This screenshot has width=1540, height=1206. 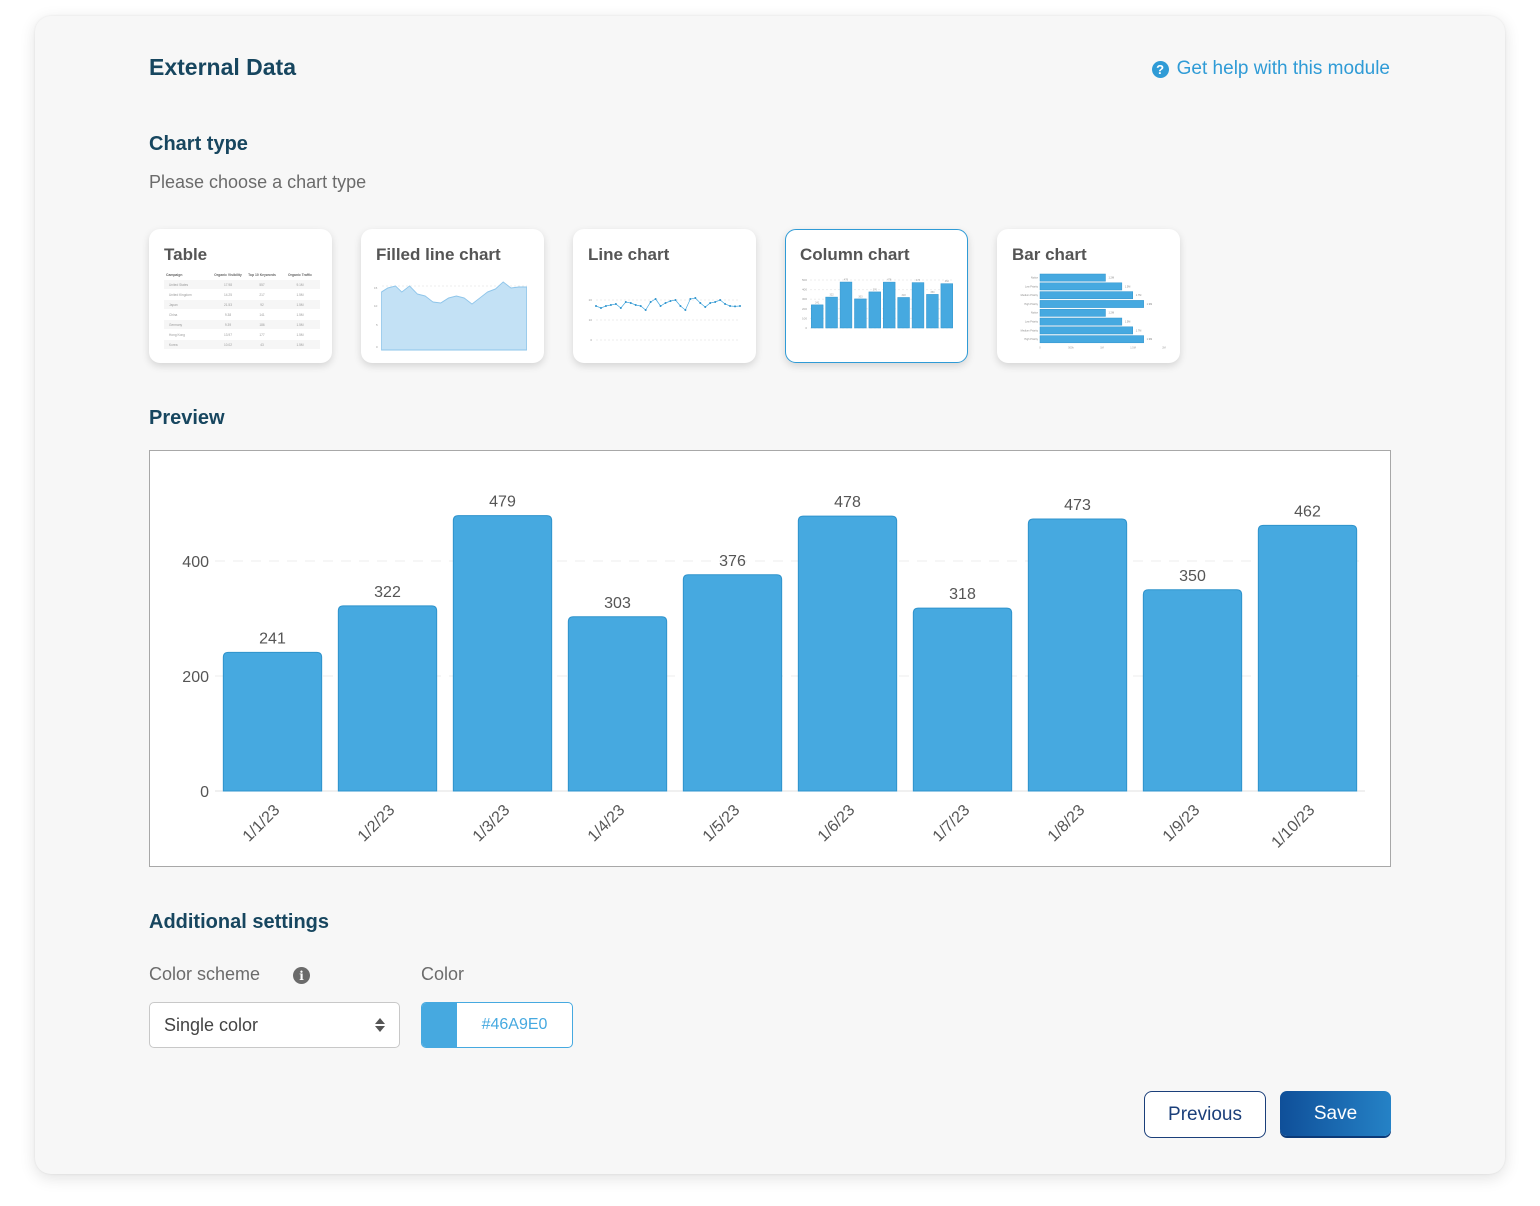 What do you see at coordinates (262, 315) in the screenshot?
I see `thumb-table-cell: 141` at bounding box center [262, 315].